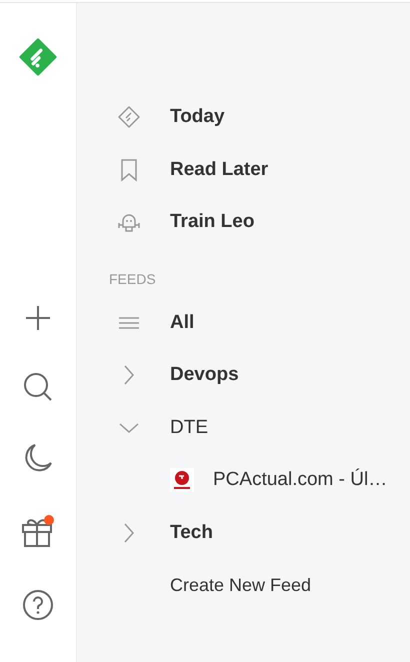  Describe the element at coordinates (204, 375) in the screenshot. I see `feed-item: Devops` at that location.